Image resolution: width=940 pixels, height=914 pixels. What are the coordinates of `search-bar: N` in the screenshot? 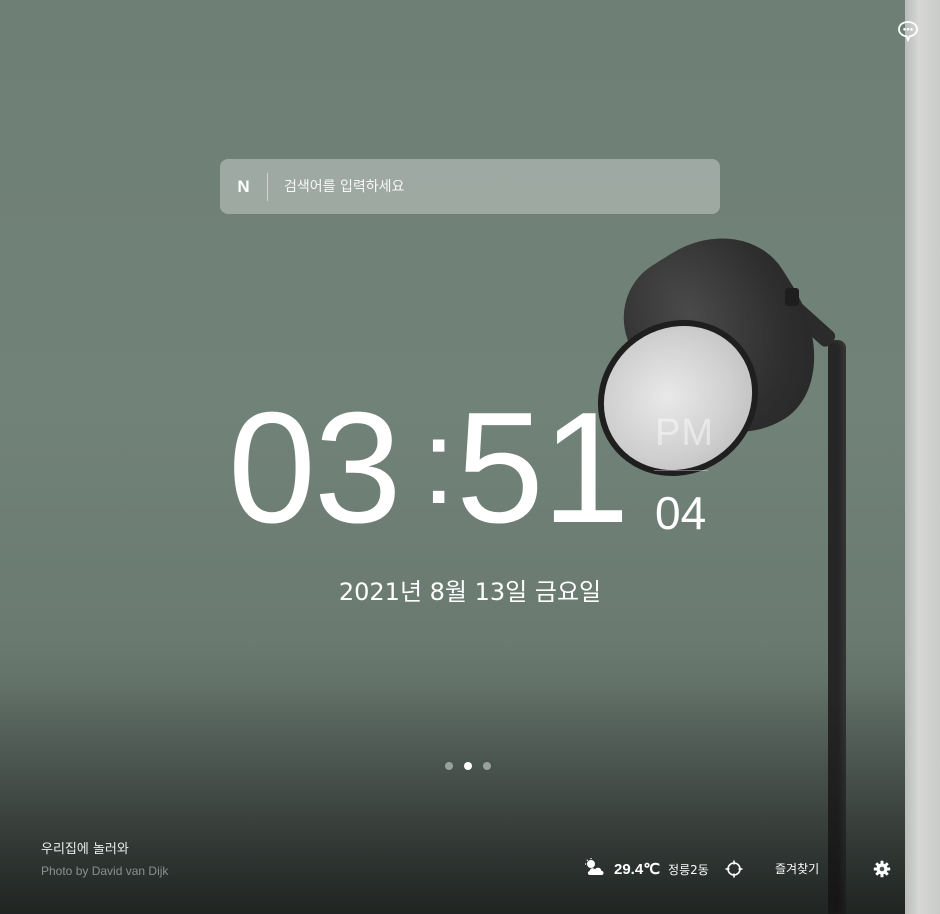 It's located at (470, 186).